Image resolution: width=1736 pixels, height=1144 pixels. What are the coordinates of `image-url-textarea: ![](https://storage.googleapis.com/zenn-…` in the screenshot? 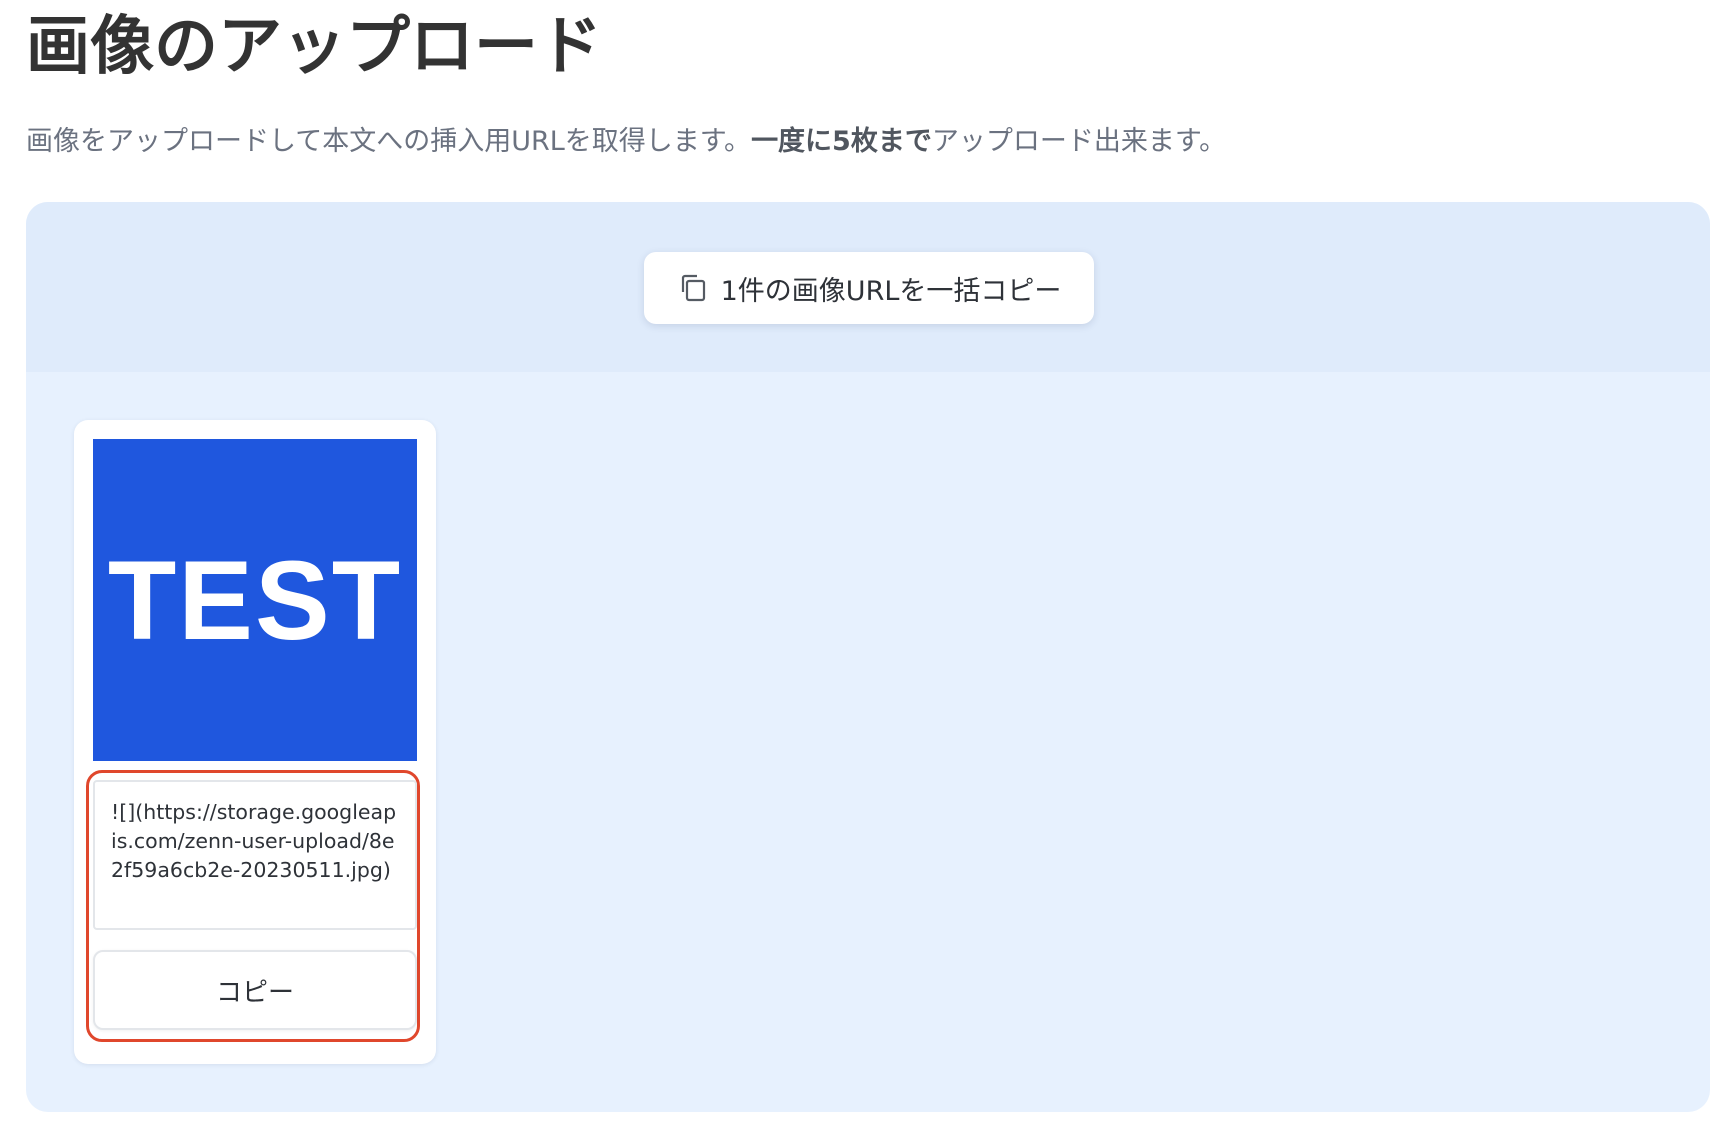 It's located at (255, 855).